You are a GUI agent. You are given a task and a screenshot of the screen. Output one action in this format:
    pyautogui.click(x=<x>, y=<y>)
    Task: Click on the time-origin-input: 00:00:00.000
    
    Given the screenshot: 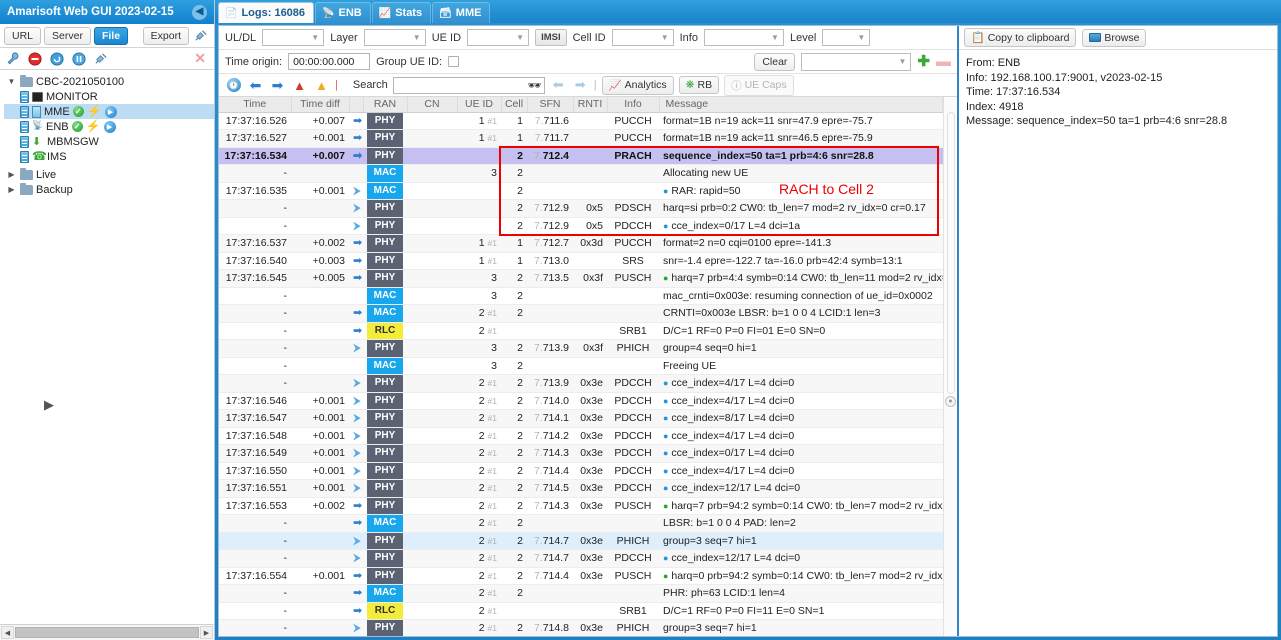 What is the action you would take?
    pyautogui.click(x=329, y=61)
    